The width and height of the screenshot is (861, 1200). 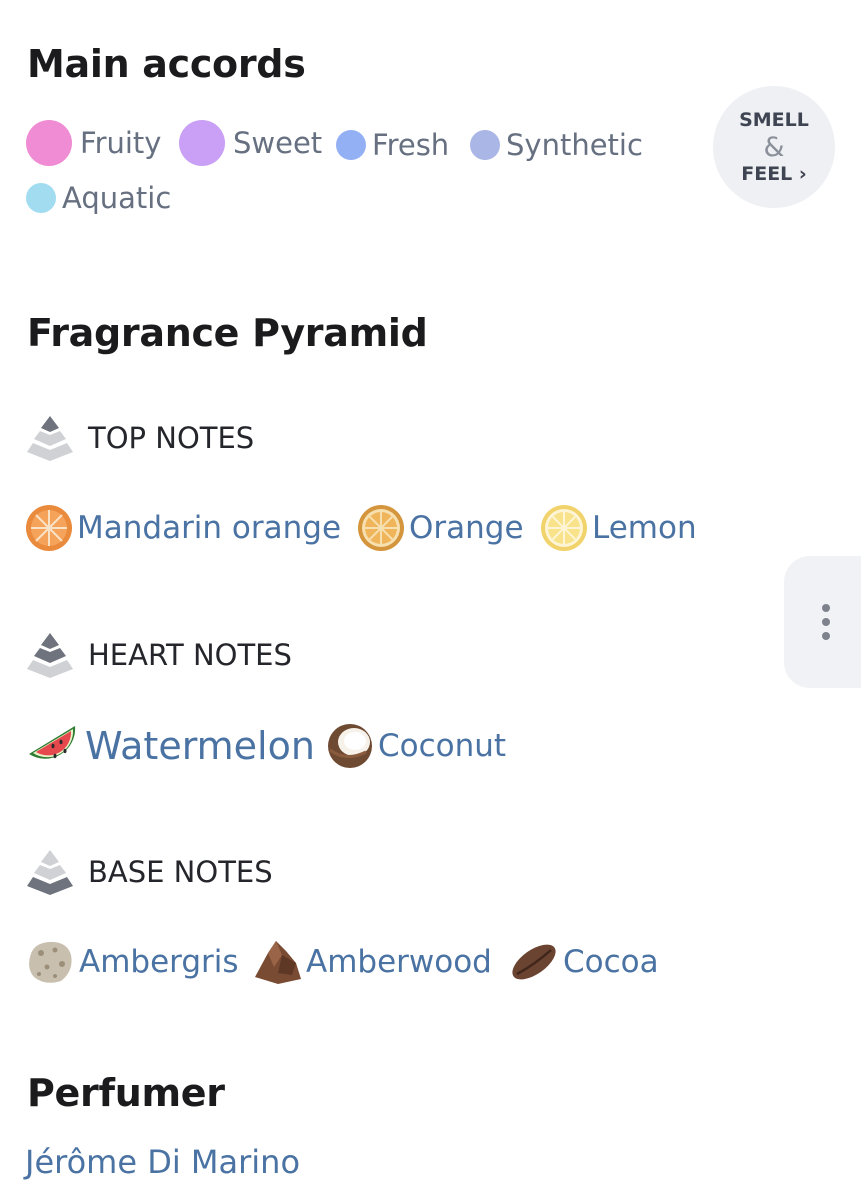 What do you see at coordinates (822, 622) in the screenshot?
I see `more-options-button` at bounding box center [822, 622].